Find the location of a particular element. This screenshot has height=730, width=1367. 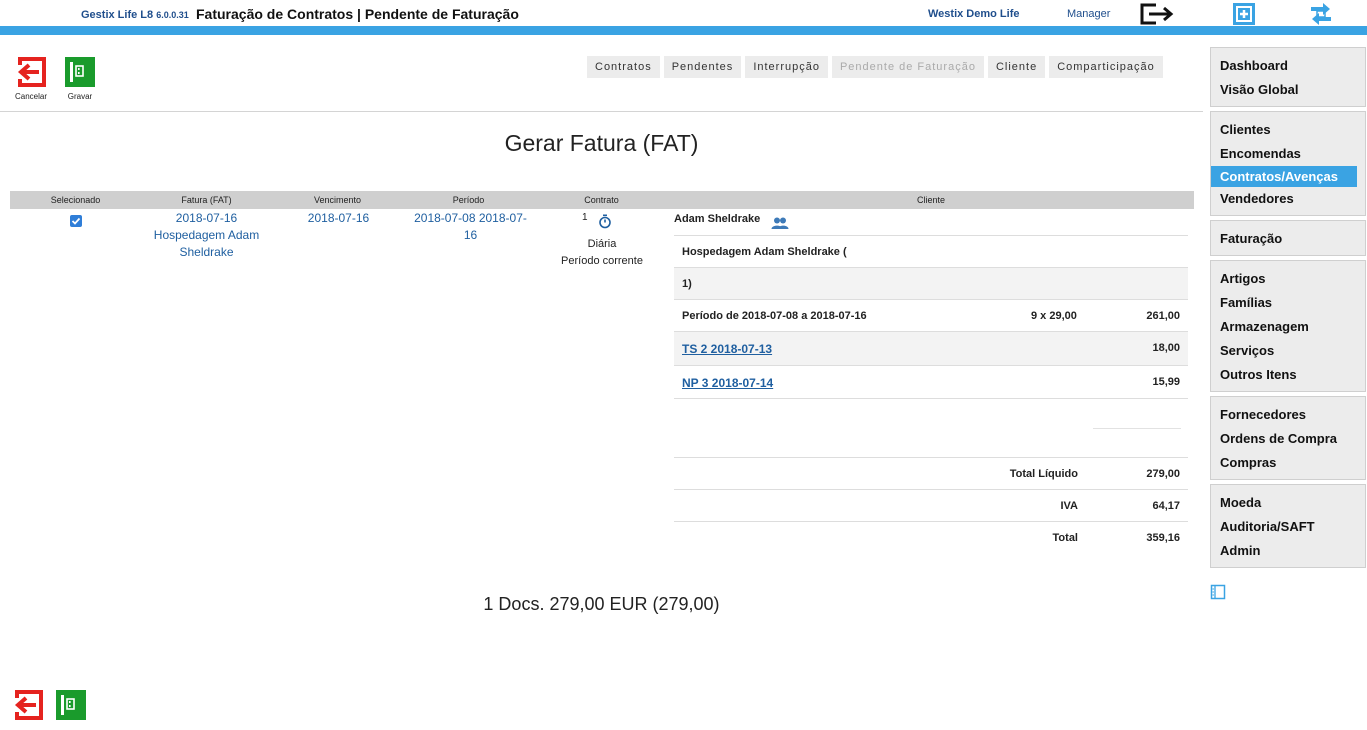

total-label: Total is located at coordinates (1065, 538).